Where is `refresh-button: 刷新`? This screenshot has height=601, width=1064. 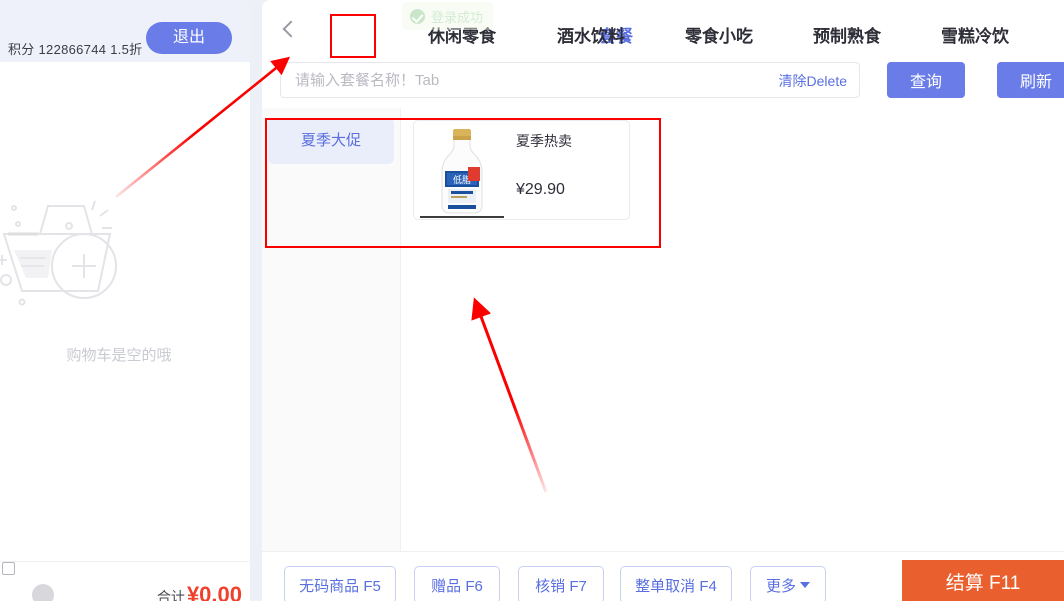
refresh-button: 刷新 is located at coordinates (1030, 80).